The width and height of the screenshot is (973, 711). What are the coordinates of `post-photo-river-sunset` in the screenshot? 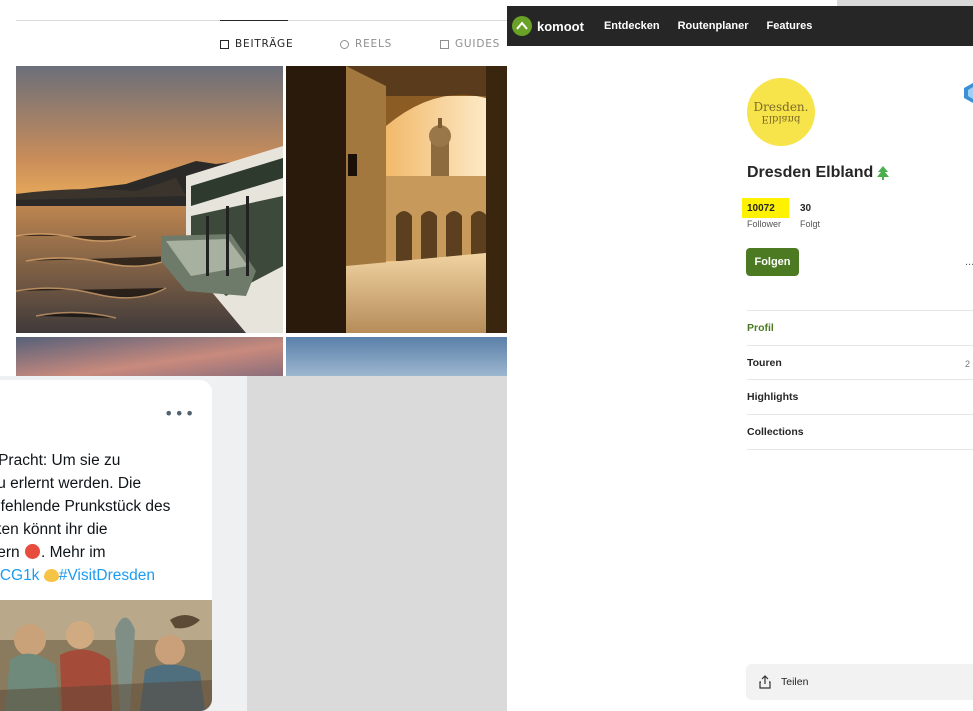 It's located at (149, 199).